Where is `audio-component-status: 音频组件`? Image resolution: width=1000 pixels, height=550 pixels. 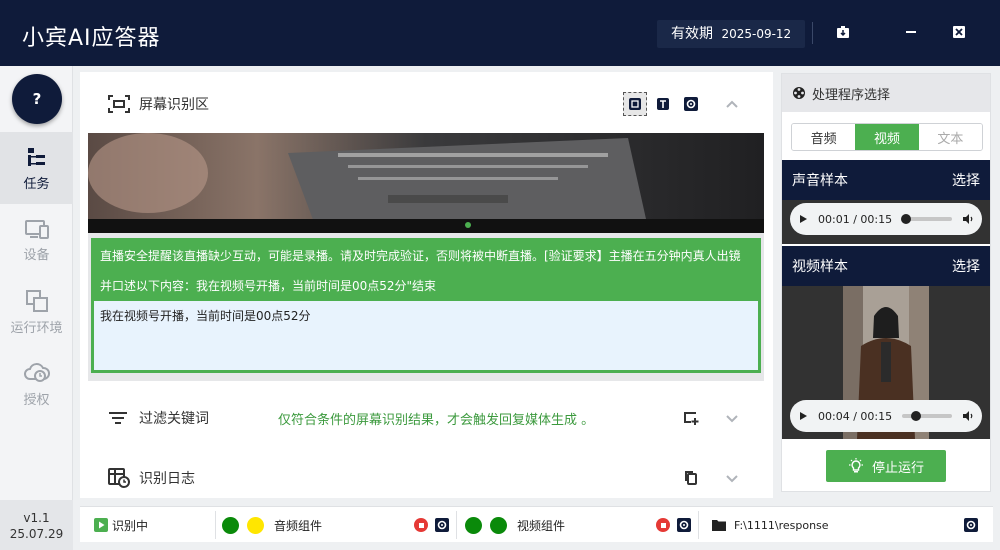 audio-component-status: 音频组件 is located at coordinates (272, 525).